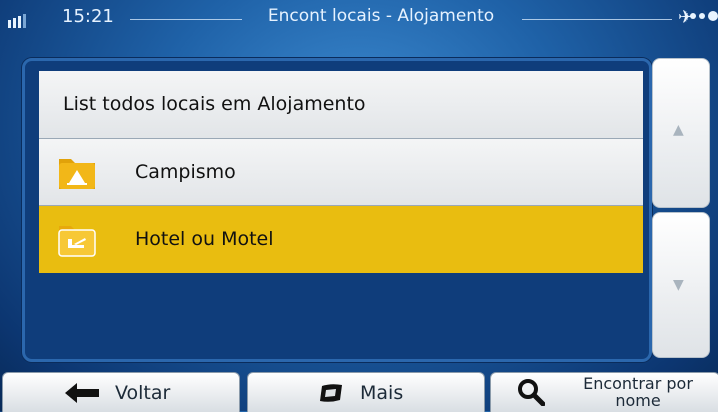 The width and height of the screenshot is (718, 412). I want to click on arrow-left-icon, so click(82, 393).